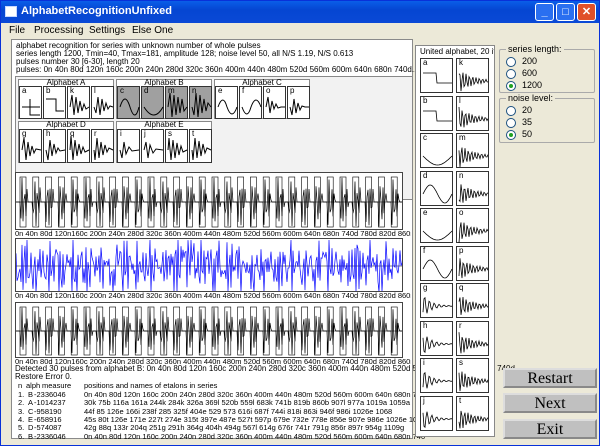 Image resolution: width=600 pixels, height=446 pixels. I want to click on etalon-letter: n, so click(194, 90).